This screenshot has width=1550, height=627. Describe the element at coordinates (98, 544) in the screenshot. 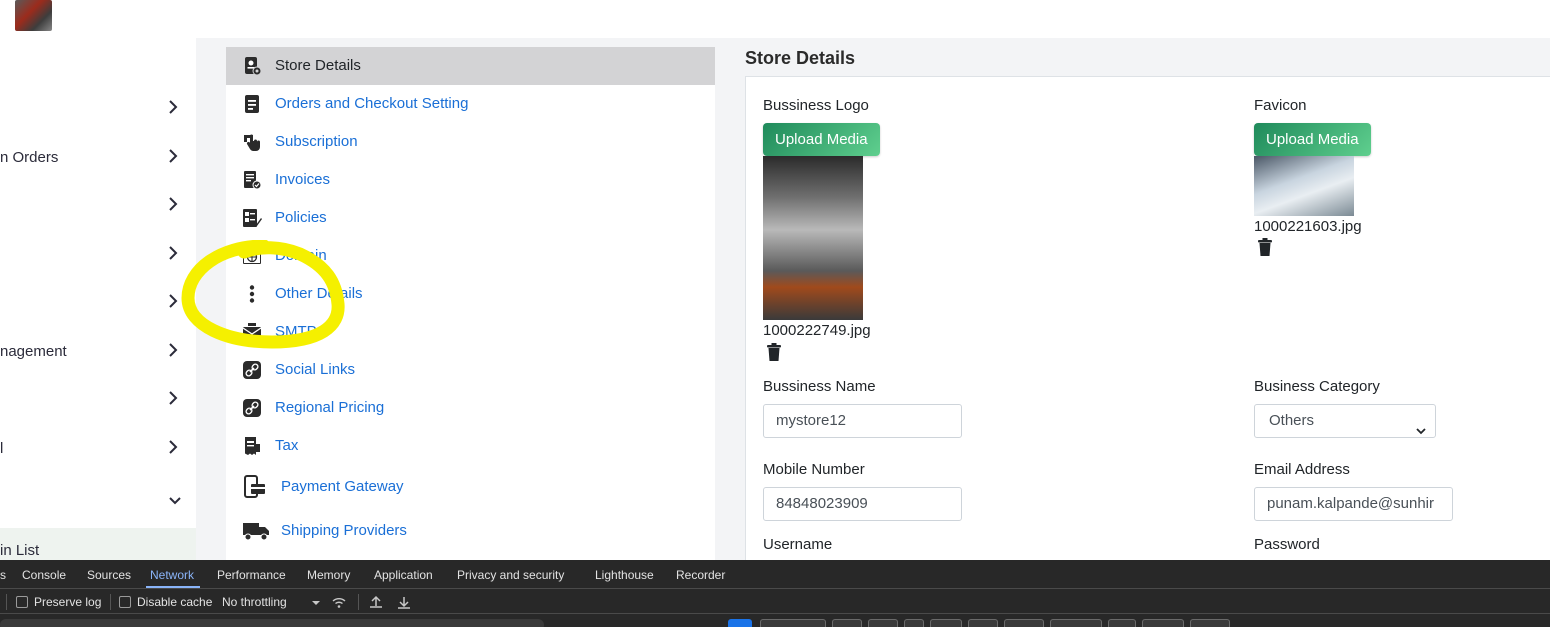

I see `sidebar-subitem: in List` at that location.